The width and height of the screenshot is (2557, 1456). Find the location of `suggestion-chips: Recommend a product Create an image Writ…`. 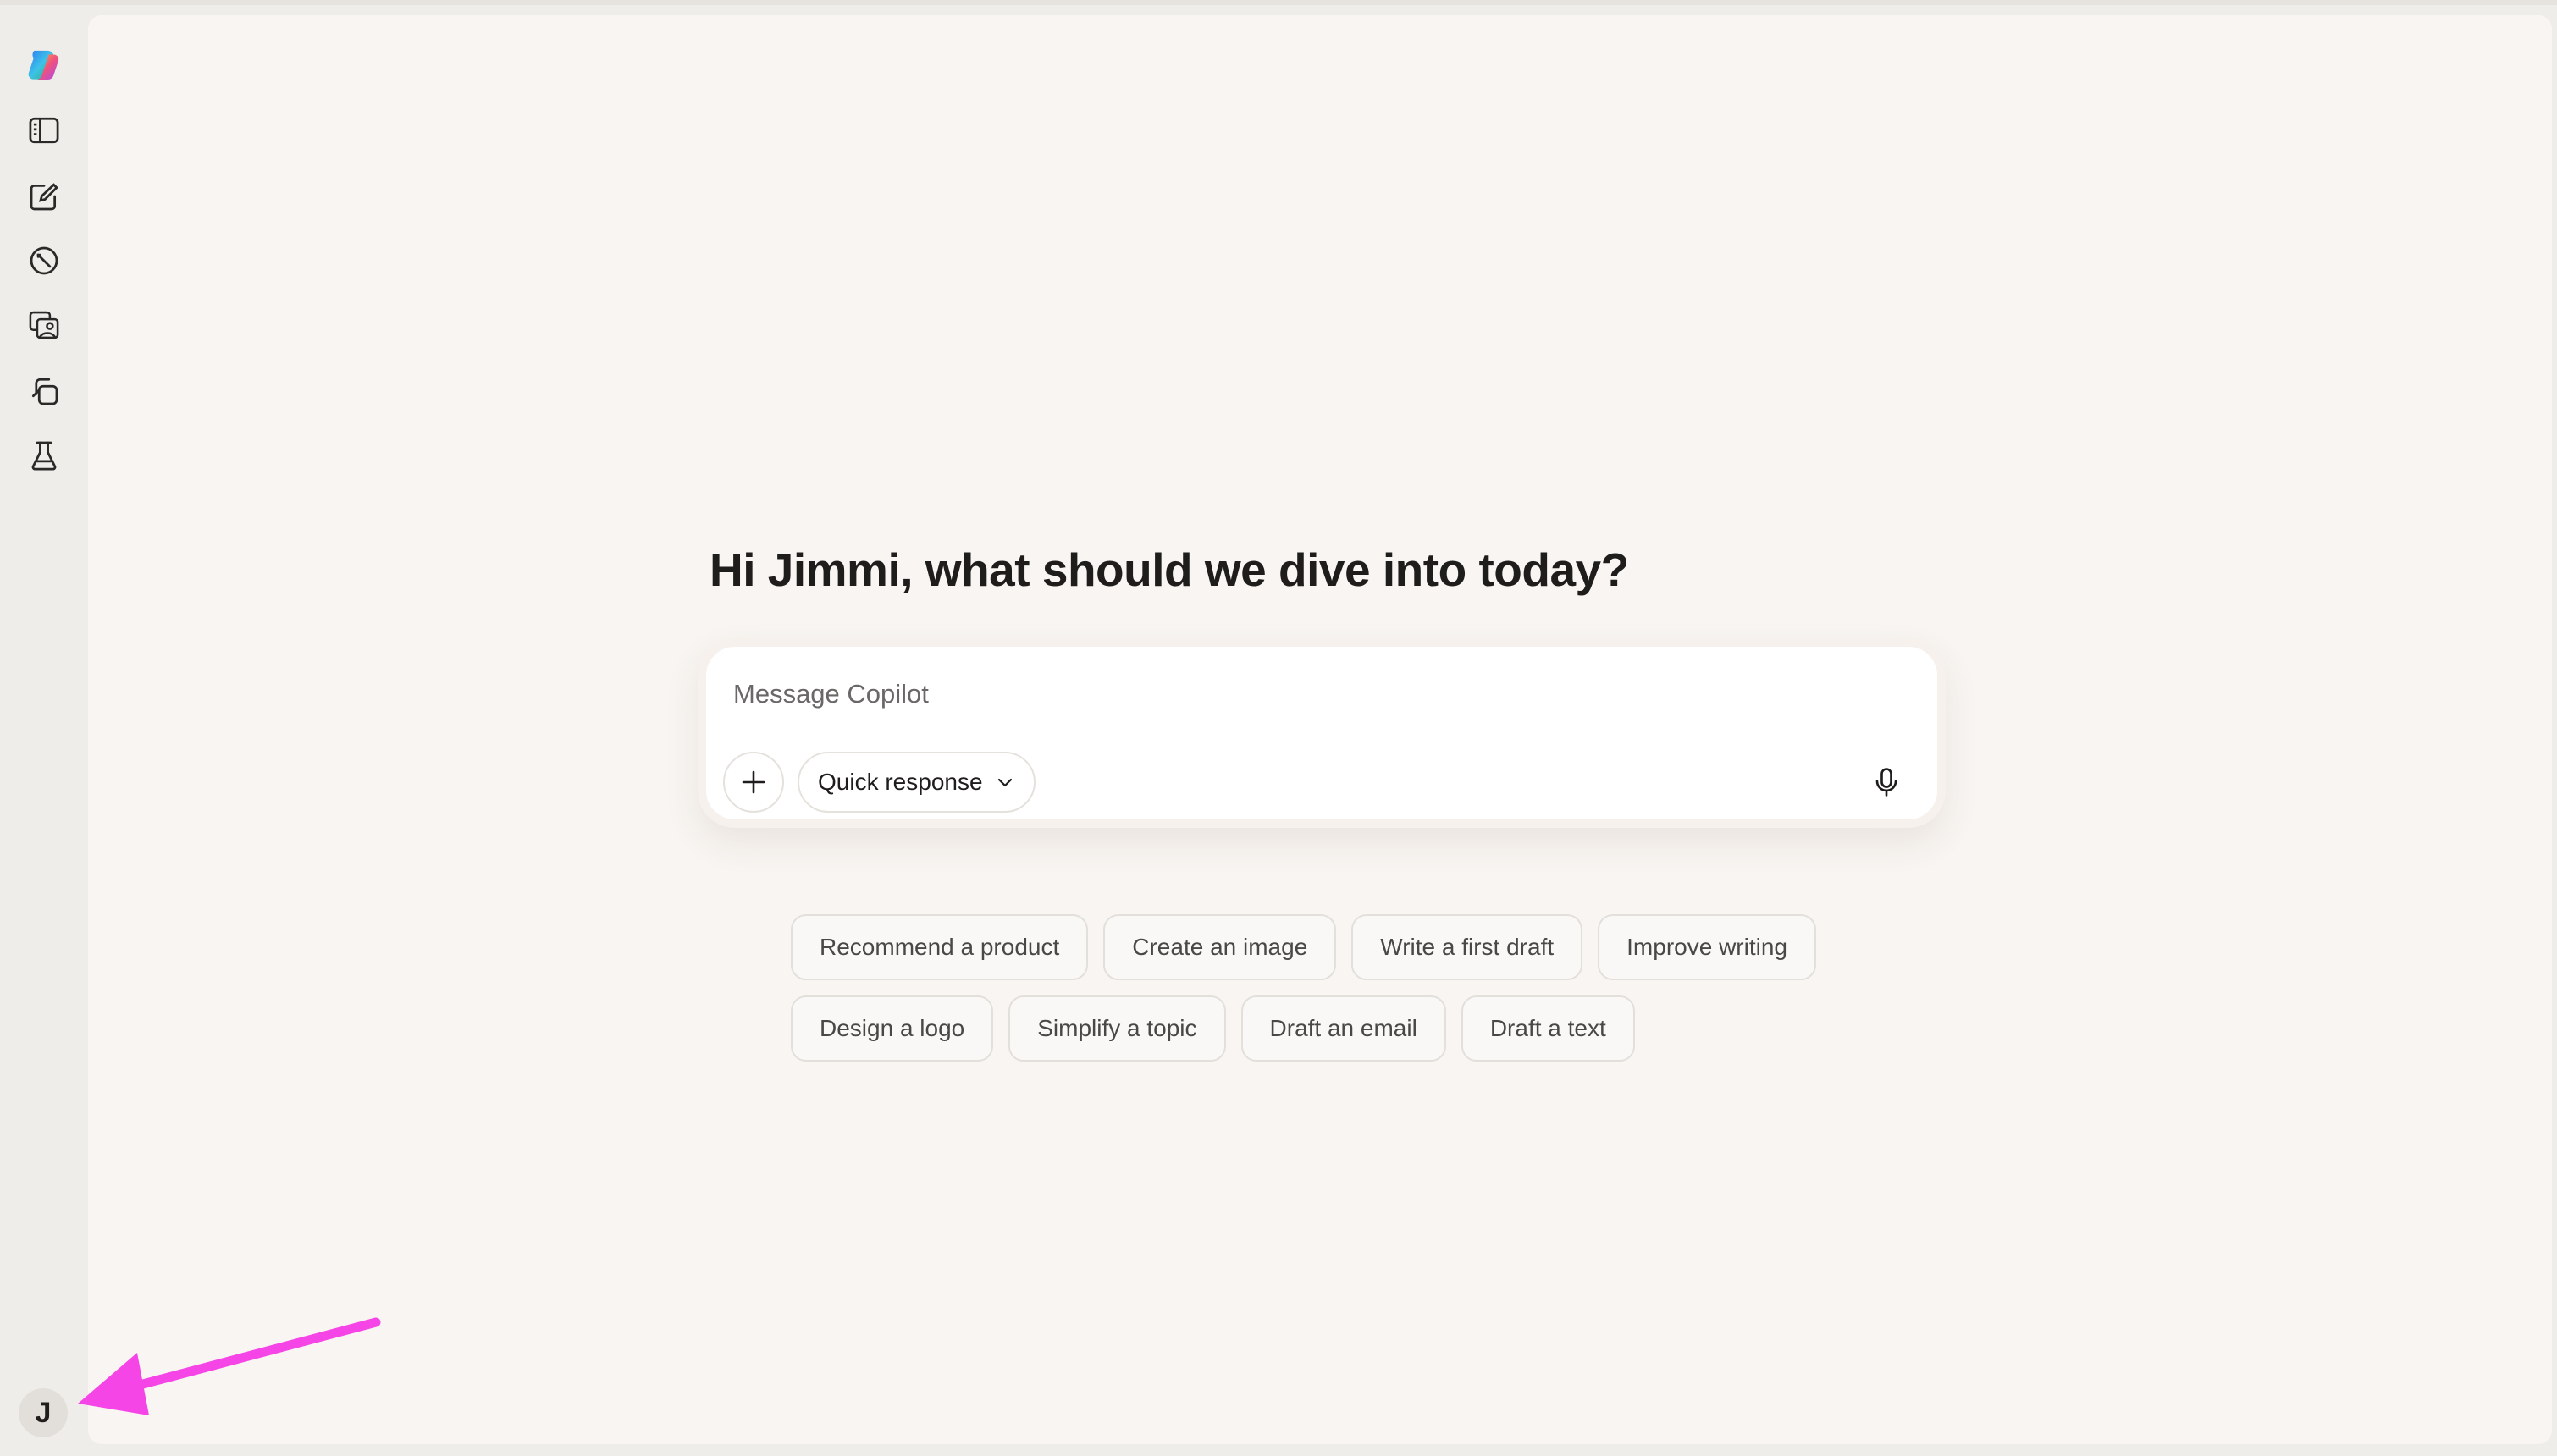

suggestion-chips: Recommend a product Create an image Writ… is located at coordinates (1341, 995).